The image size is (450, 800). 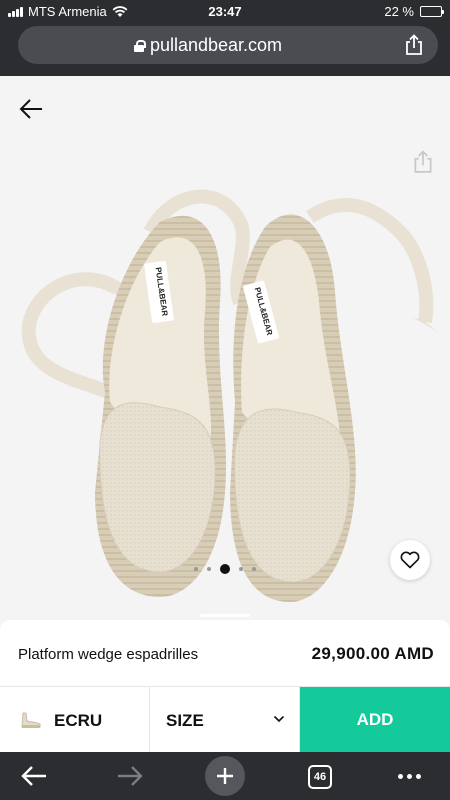 What do you see at coordinates (139, 45) in the screenshot?
I see `lock-icon` at bounding box center [139, 45].